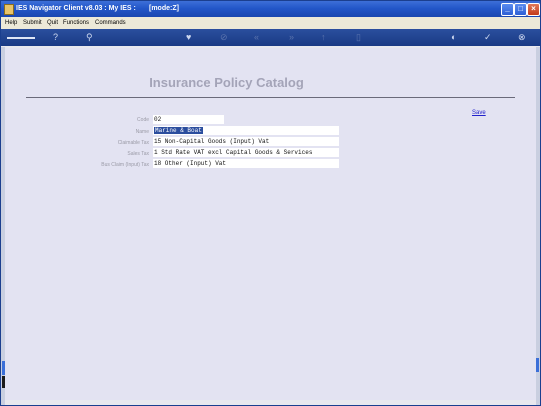 The image size is (541, 406). I want to click on check-icon: ✓, so click(488, 37).